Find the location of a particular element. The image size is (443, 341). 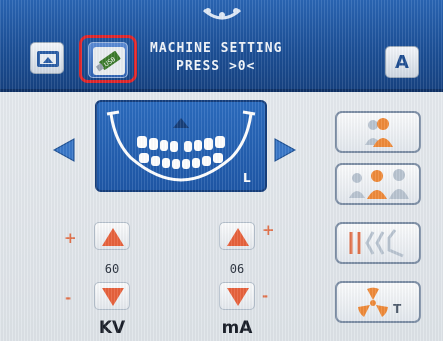

kv-unit-label: KV is located at coordinates (112, 328).